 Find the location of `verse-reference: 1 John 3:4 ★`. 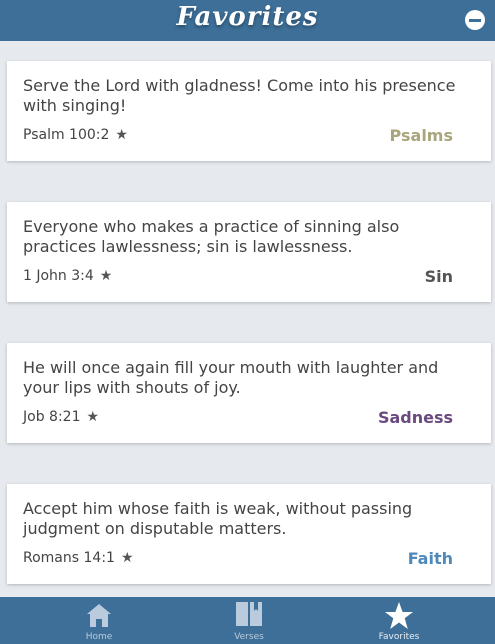

verse-reference: 1 John 3:4 ★ is located at coordinates (67, 276).